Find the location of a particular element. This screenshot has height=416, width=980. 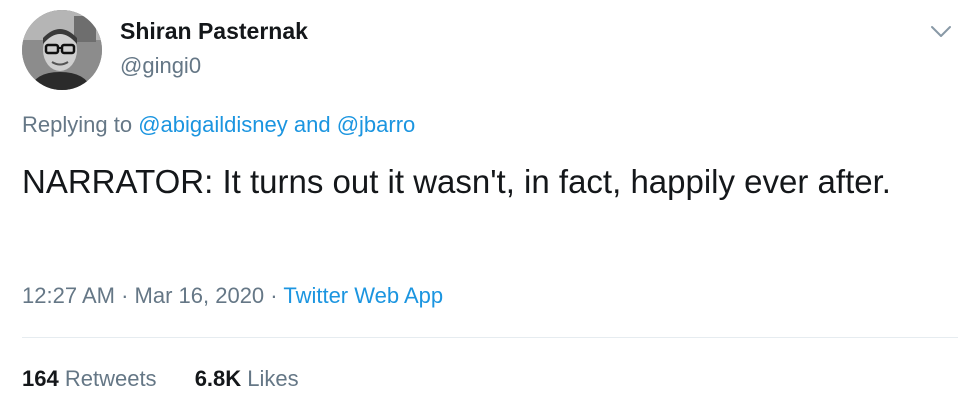

retweets-stat: 164 Retweets is located at coordinates (89, 379).